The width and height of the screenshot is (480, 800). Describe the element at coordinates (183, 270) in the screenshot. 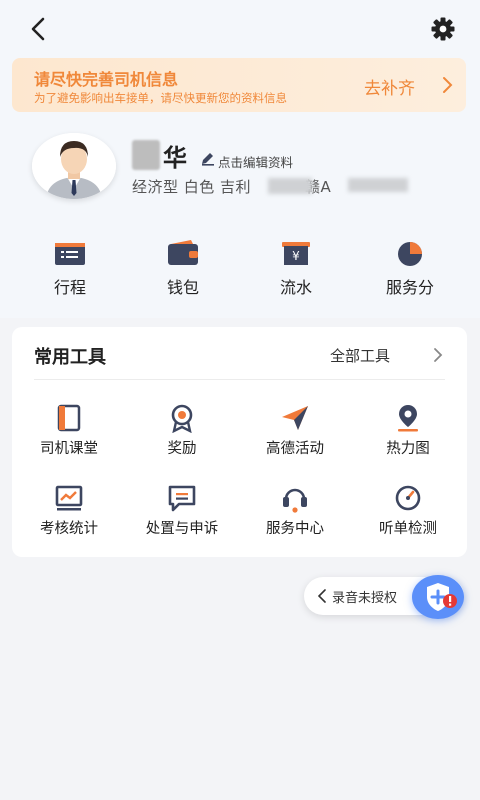

I see `quick-action-wallet: 钱包` at that location.